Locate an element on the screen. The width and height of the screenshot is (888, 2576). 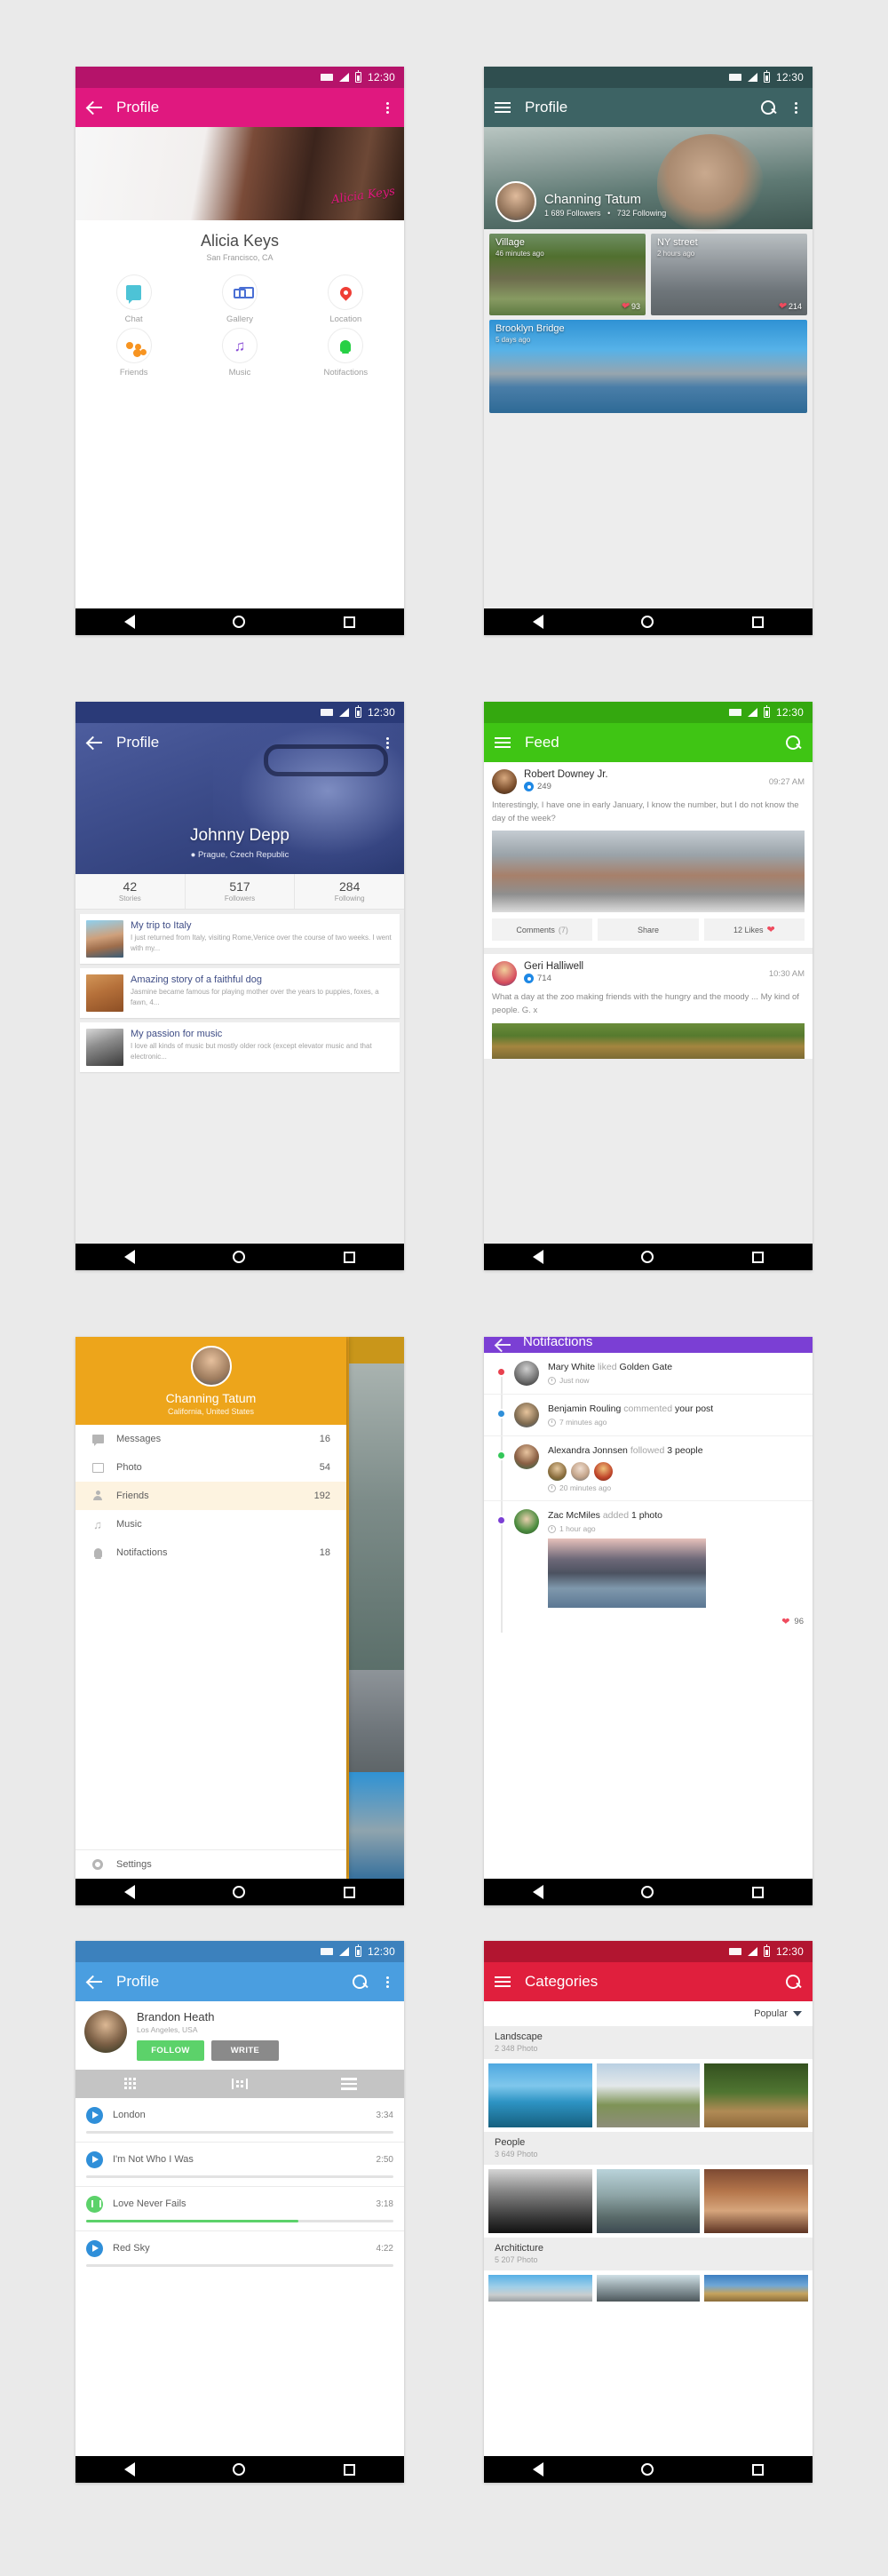
photo-tile-village: Village 46 minutes ago ❤ 93 is located at coordinates (567, 274).